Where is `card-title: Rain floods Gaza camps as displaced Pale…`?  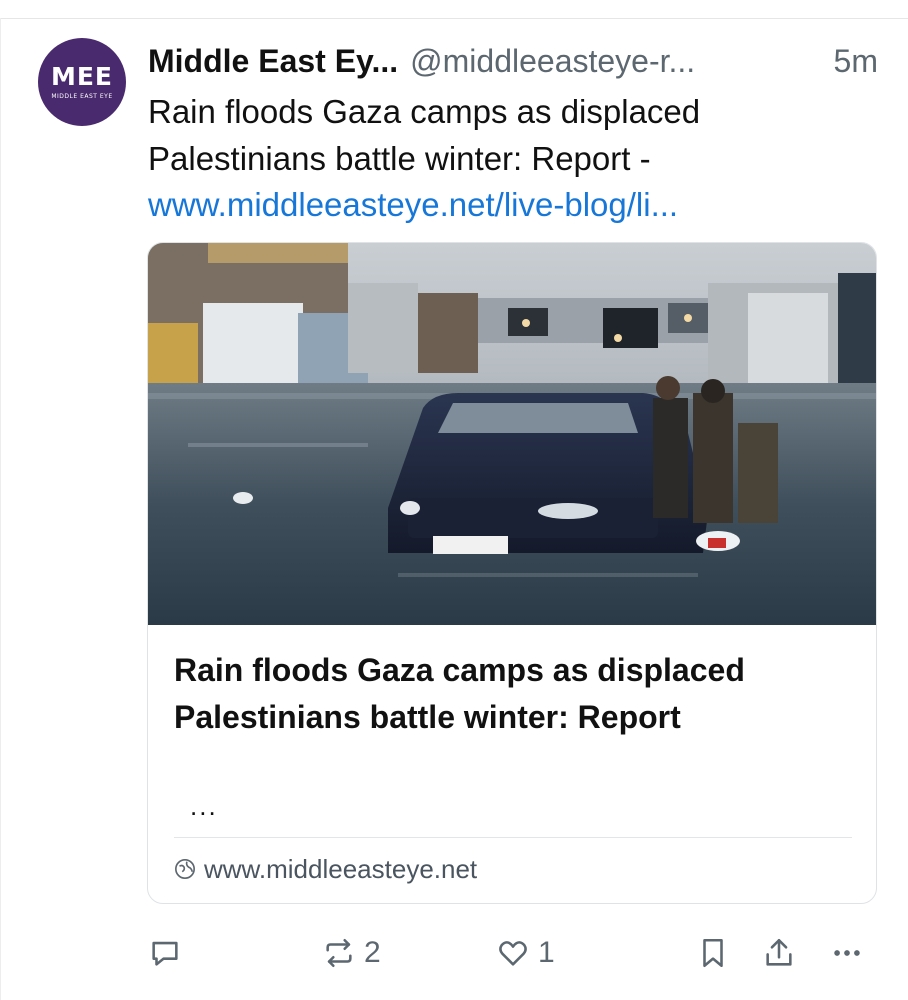 card-title: Rain floods Gaza camps as displaced Pale… is located at coordinates (519, 694).